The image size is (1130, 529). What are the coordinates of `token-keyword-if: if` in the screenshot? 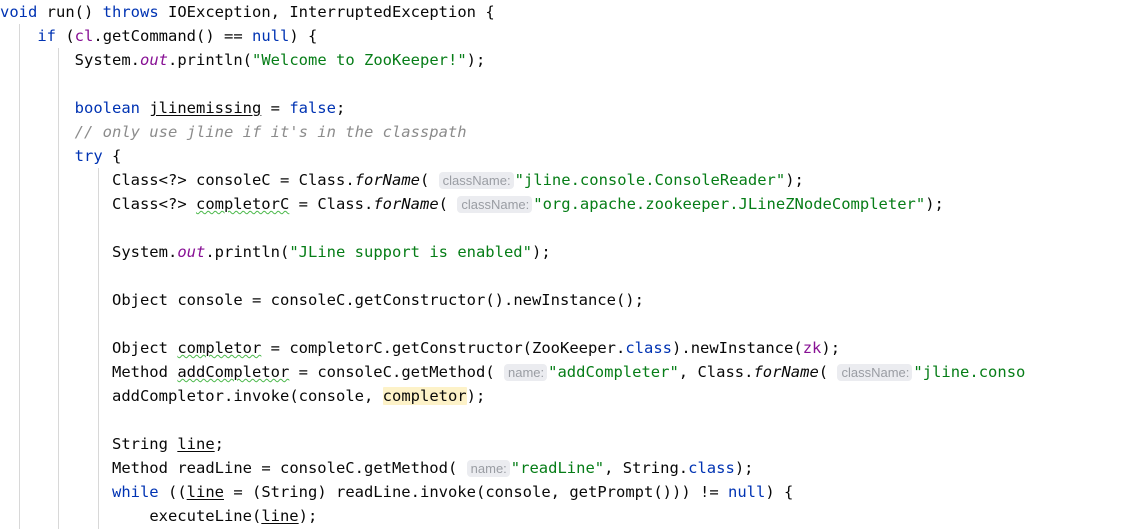 It's located at (46, 36).